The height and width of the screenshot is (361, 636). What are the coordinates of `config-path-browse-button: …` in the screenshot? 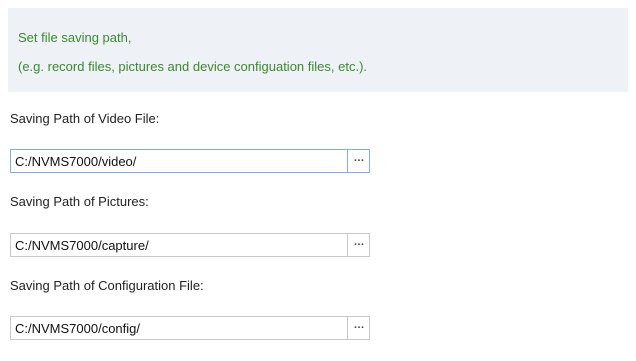 It's located at (358, 328).